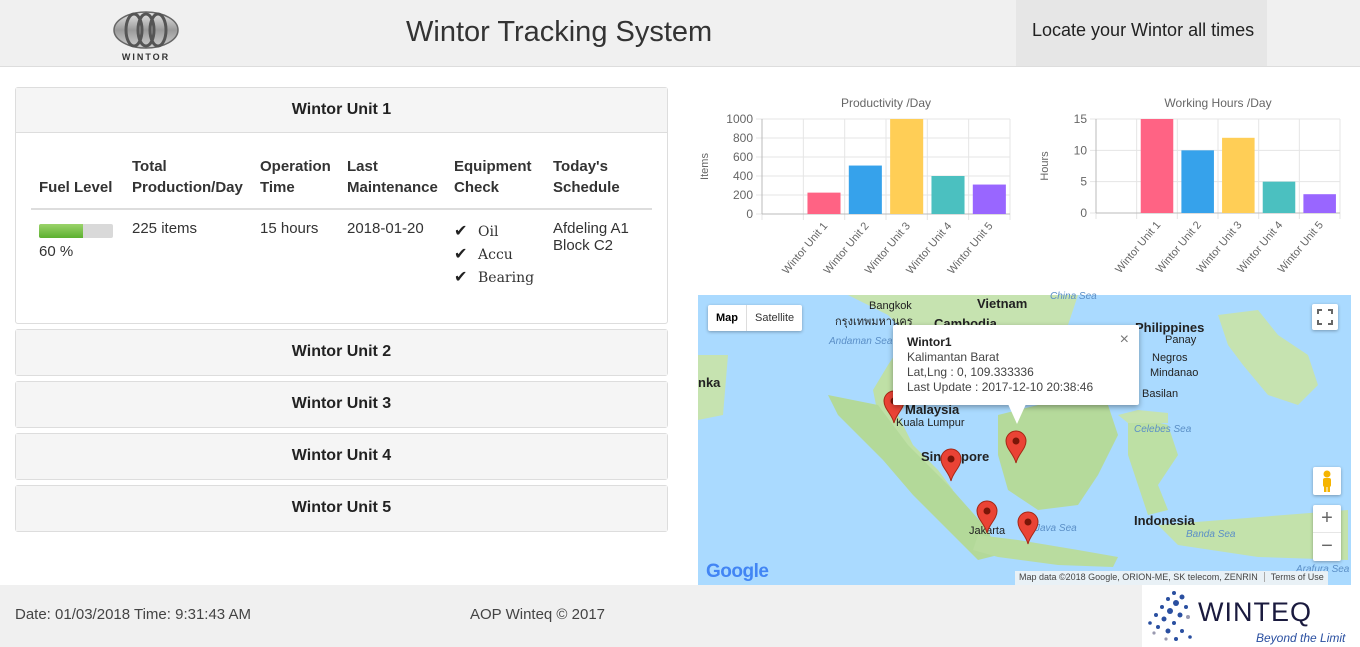  I want to click on info-window-tail, so click(1017, 414).